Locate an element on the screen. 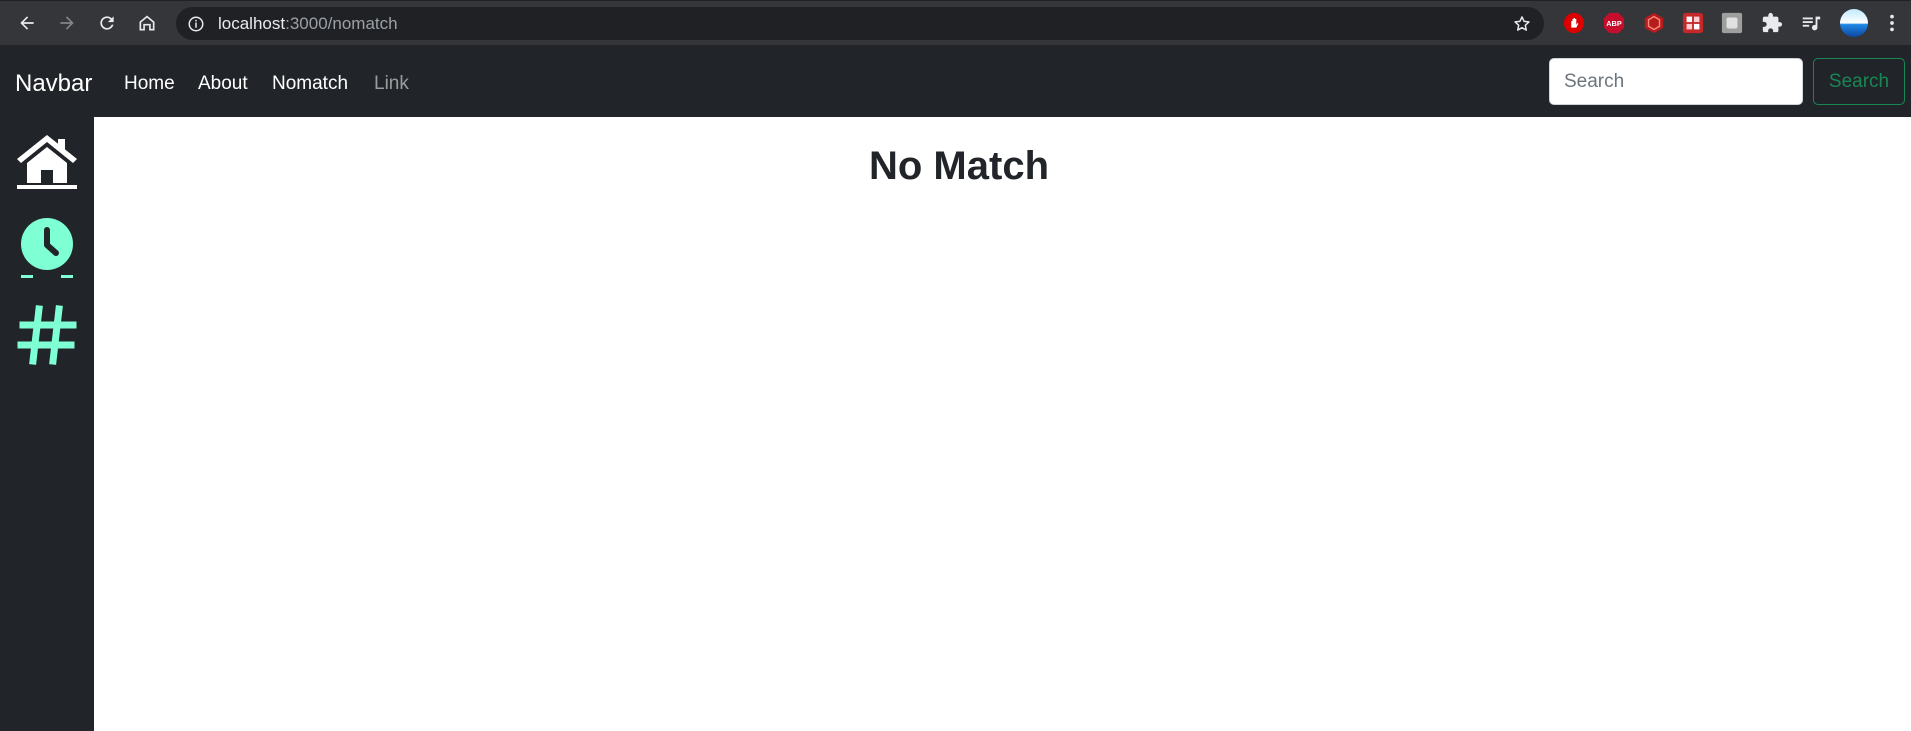 Image resolution: width=1911 pixels, height=731 pixels. forward-button is located at coordinates (67, 23).